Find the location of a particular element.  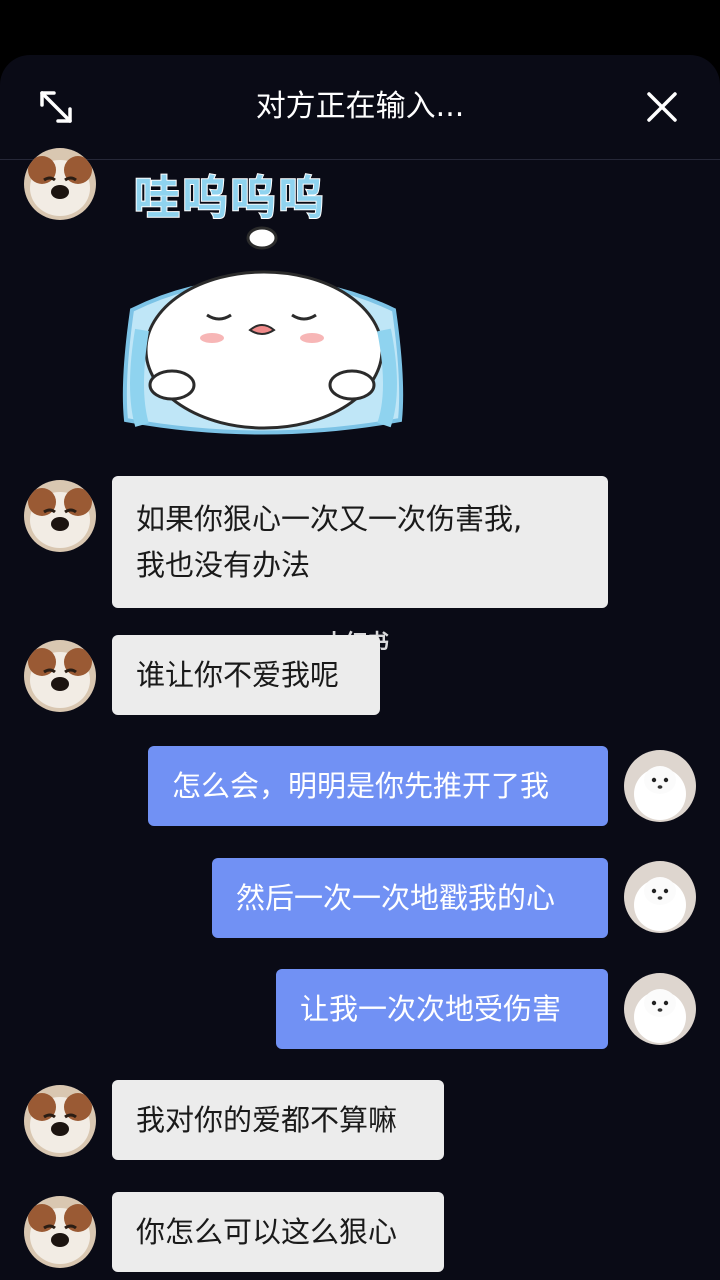

crying-sticker: 哇呜呜呜 is located at coordinates (262, 302).